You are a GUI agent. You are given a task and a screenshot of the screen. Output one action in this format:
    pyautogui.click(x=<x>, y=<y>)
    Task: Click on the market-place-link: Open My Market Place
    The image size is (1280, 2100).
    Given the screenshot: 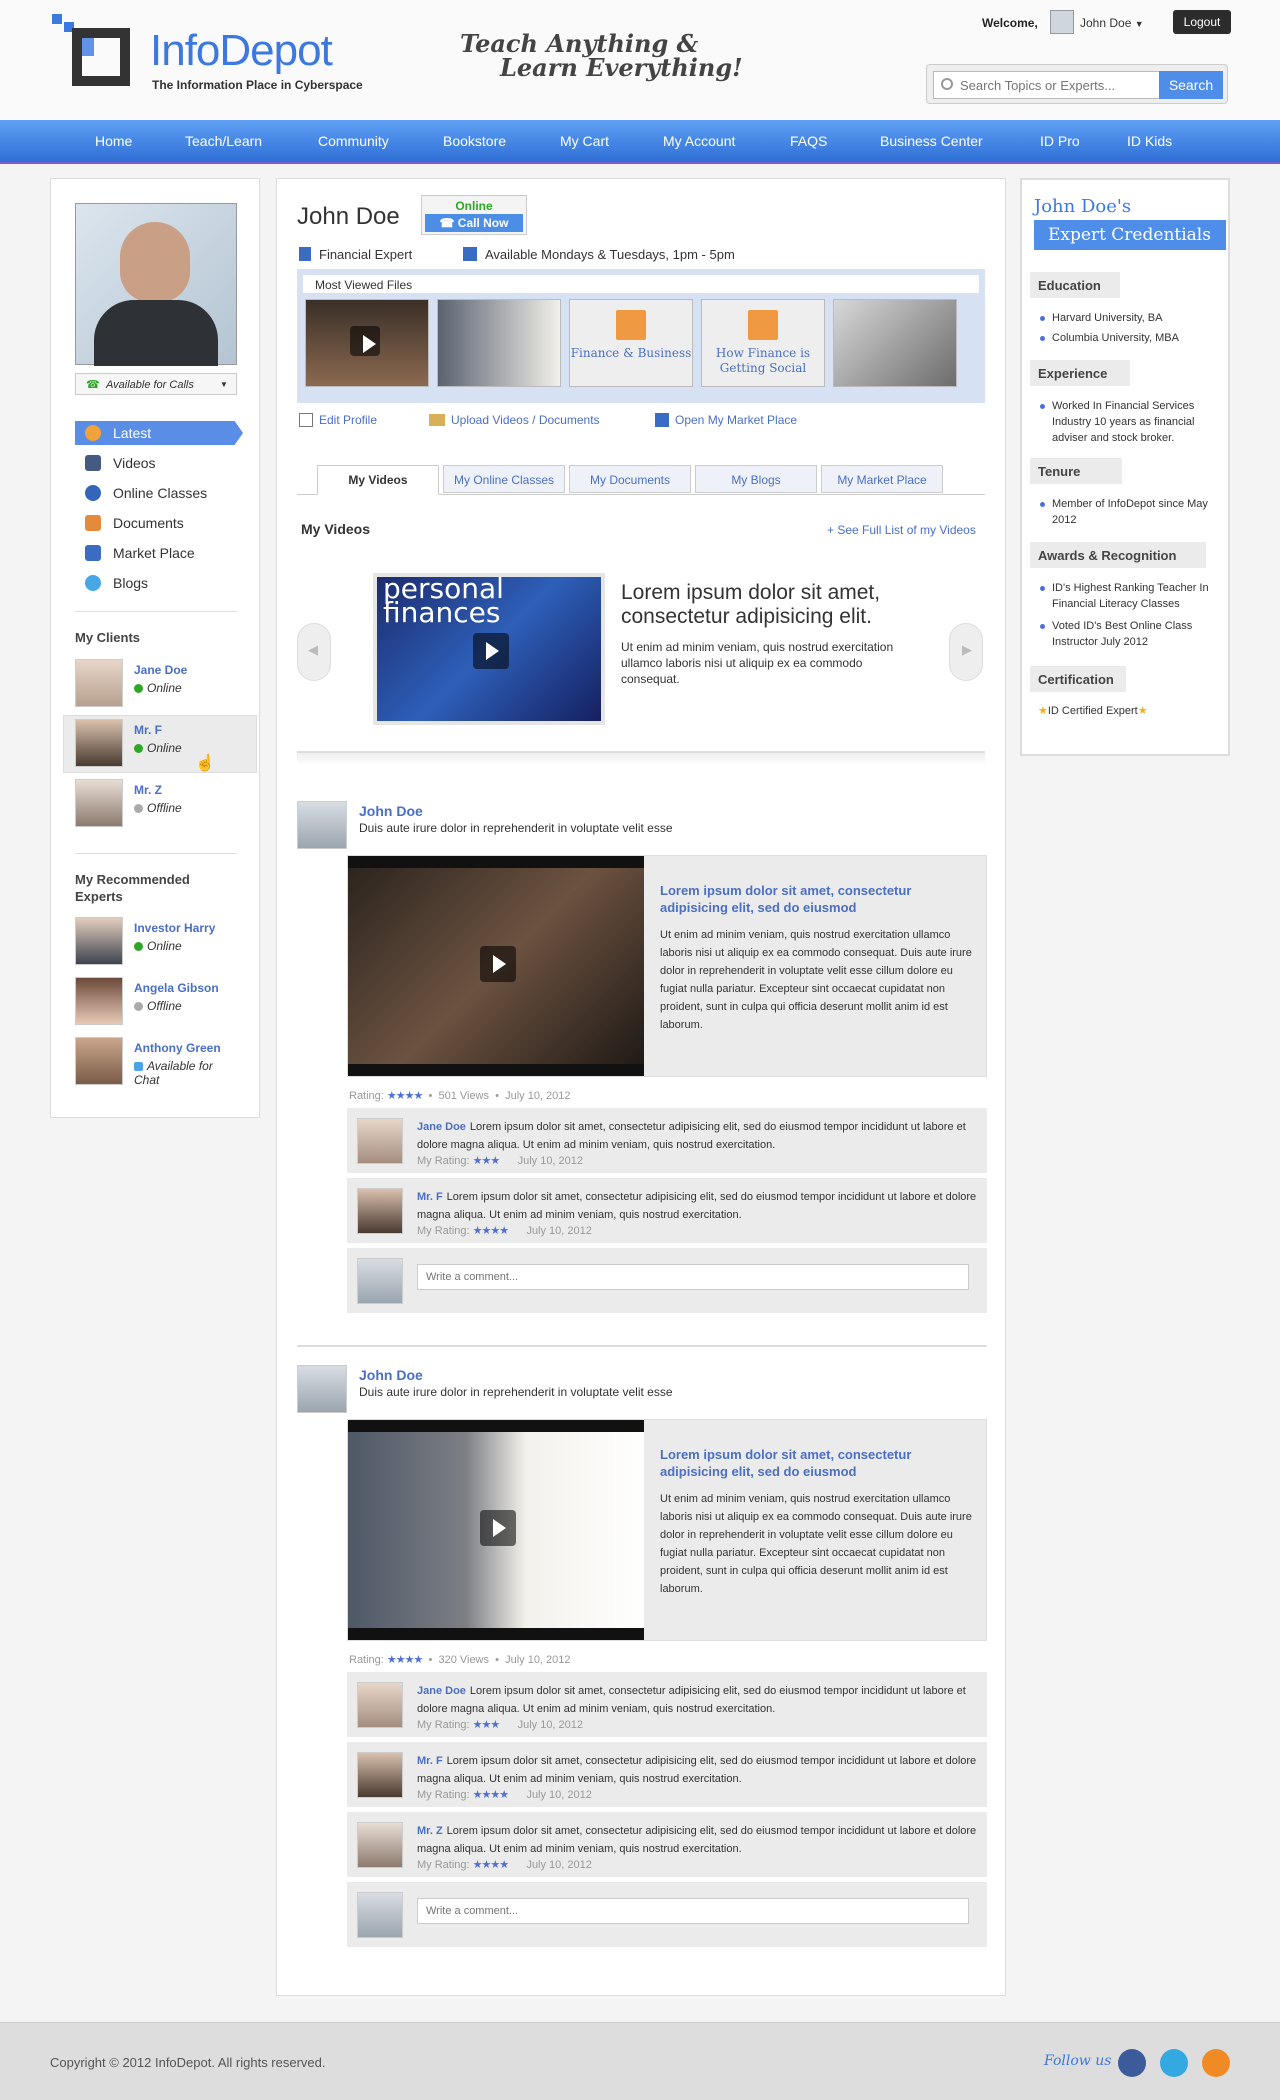 What is the action you would take?
    pyautogui.click(x=726, y=420)
    